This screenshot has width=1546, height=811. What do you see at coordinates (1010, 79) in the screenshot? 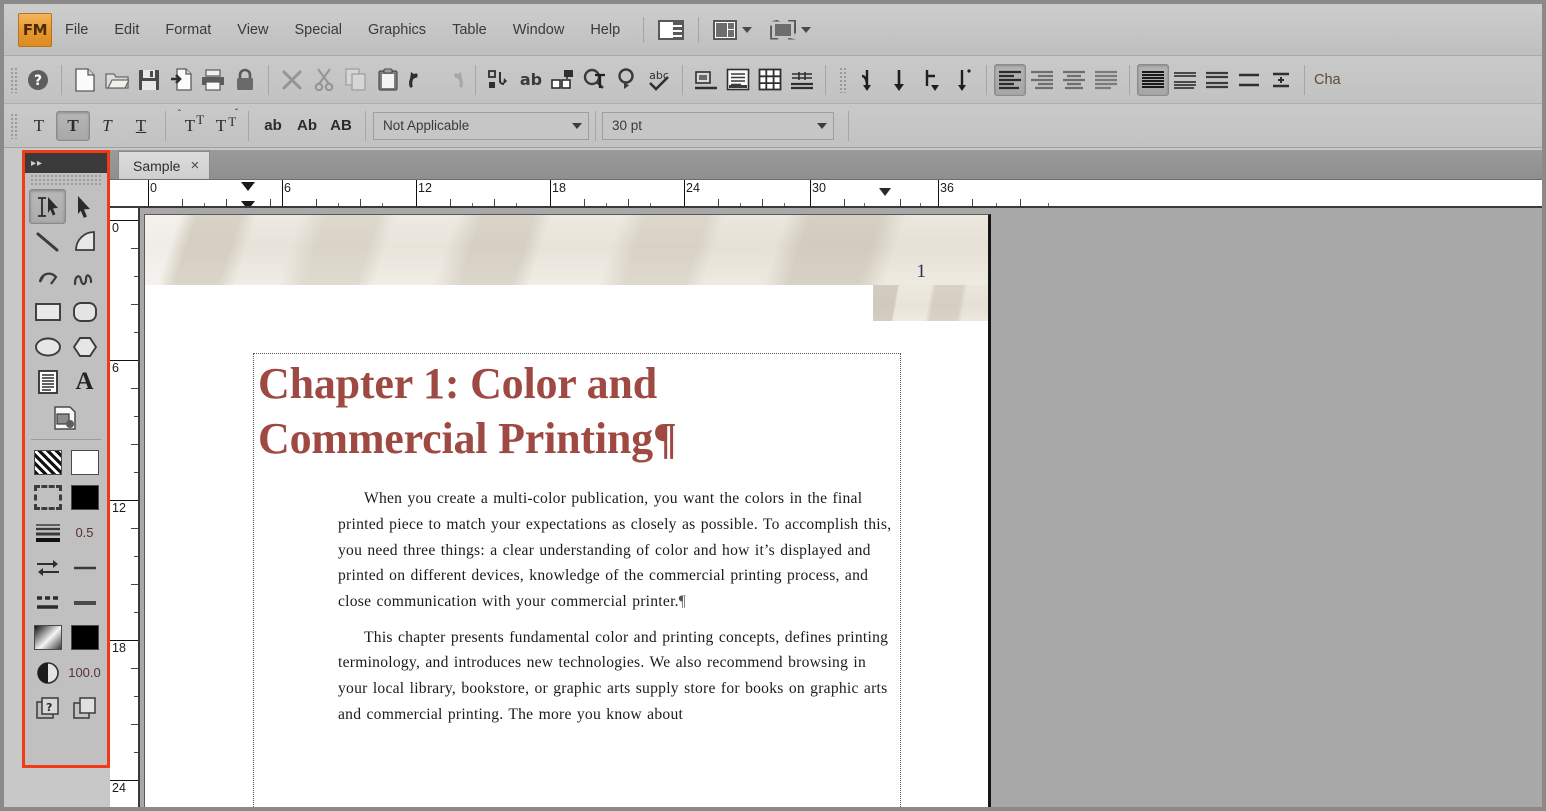
I see `align-left-button` at bounding box center [1010, 79].